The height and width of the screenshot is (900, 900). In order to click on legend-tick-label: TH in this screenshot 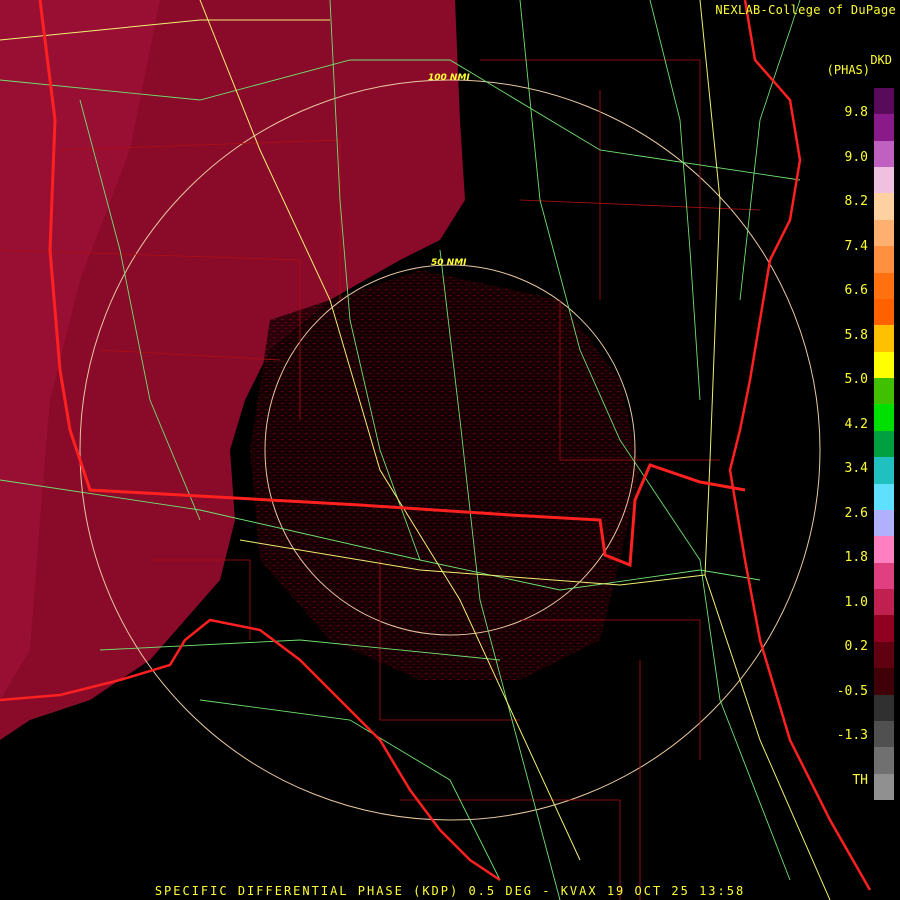, I will do `click(860, 780)`.